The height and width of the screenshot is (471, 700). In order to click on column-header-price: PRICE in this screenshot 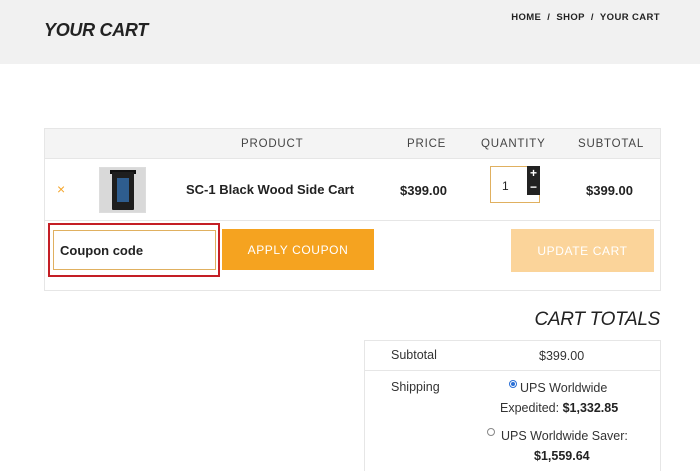, I will do `click(427, 144)`.